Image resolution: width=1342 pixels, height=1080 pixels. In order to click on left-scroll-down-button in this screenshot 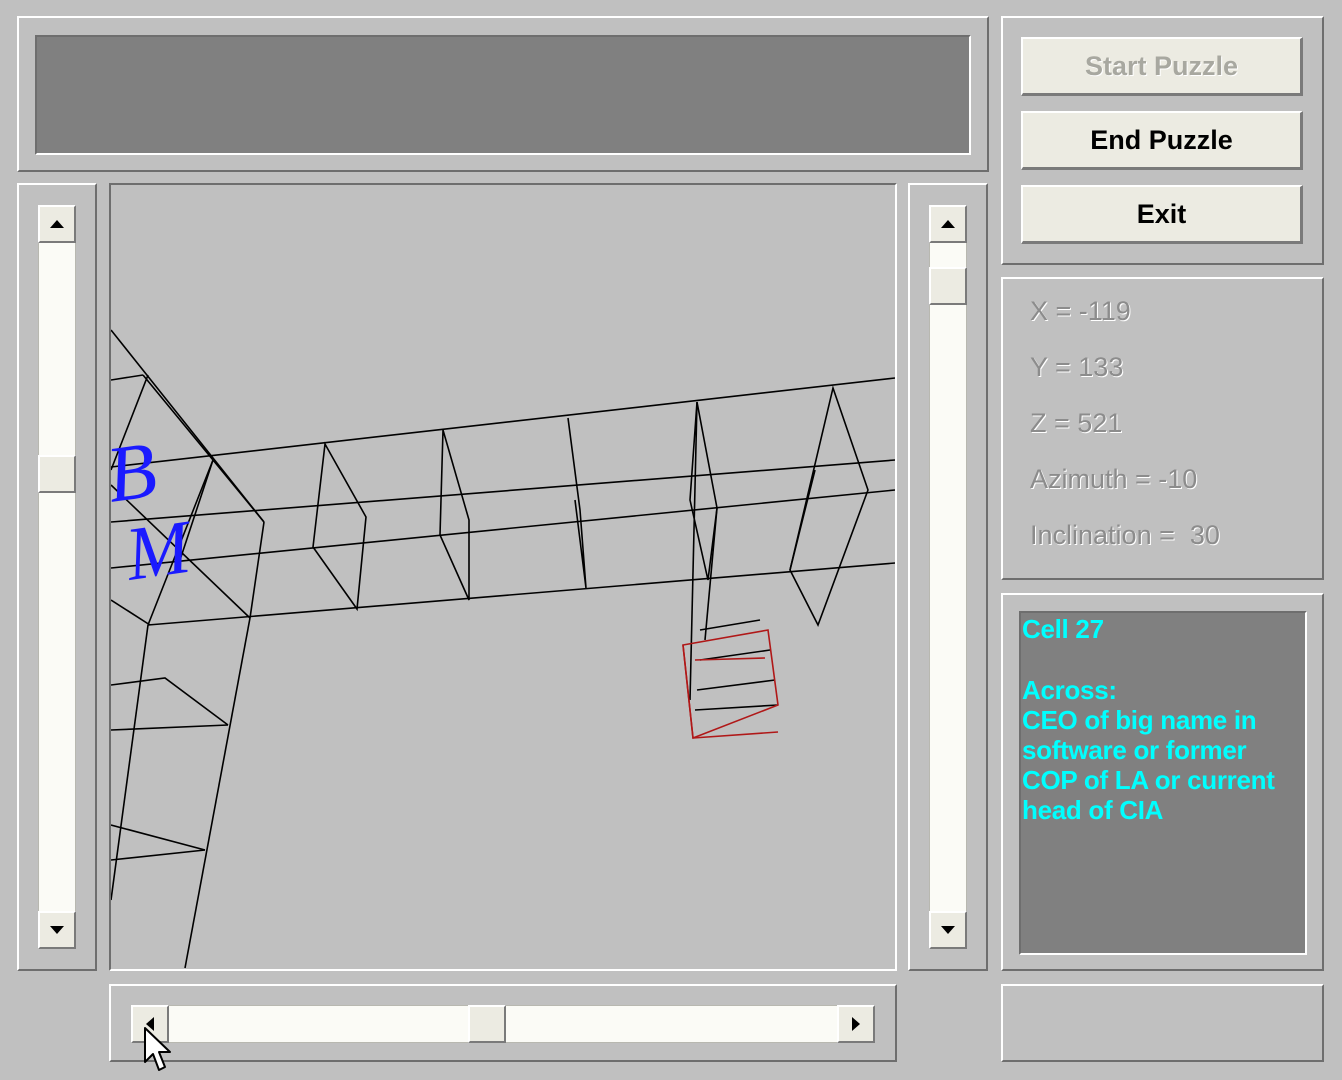, I will do `click(57, 930)`.